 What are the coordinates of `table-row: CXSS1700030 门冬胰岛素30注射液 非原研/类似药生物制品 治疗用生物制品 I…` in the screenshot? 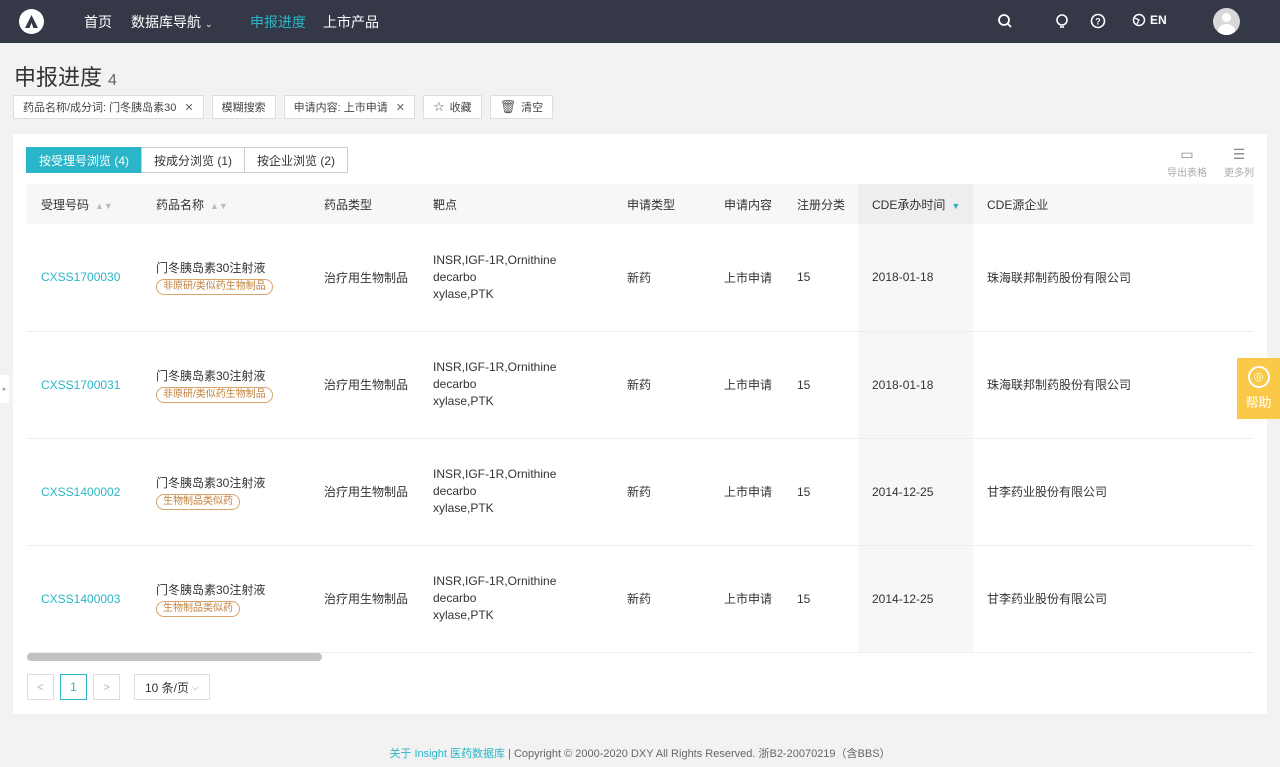 It's located at (640, 278).